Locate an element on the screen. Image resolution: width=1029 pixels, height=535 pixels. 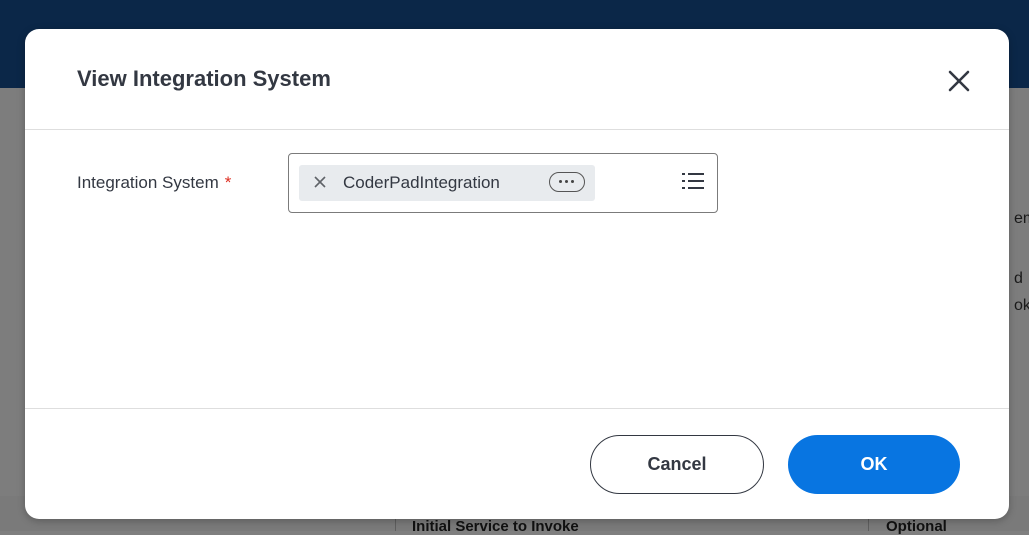
dialog-title: View Integration System is located at coordinates (204, 78).